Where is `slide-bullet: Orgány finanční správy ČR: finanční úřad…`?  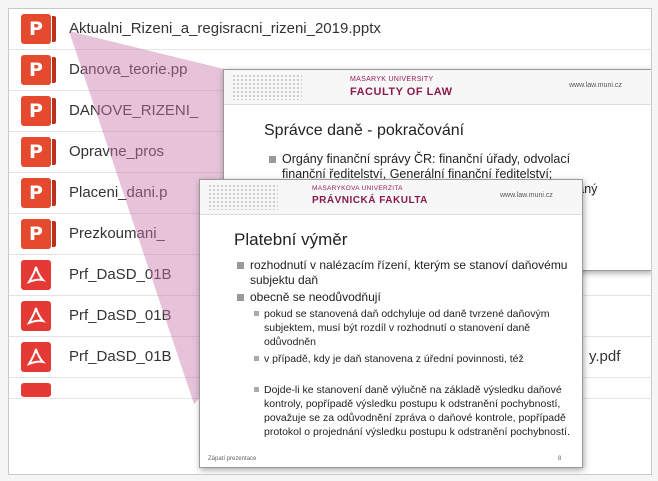 slide-bullet: Orgány finanční správy ČR: finanční úřad… is located at coordinates (455, 167).